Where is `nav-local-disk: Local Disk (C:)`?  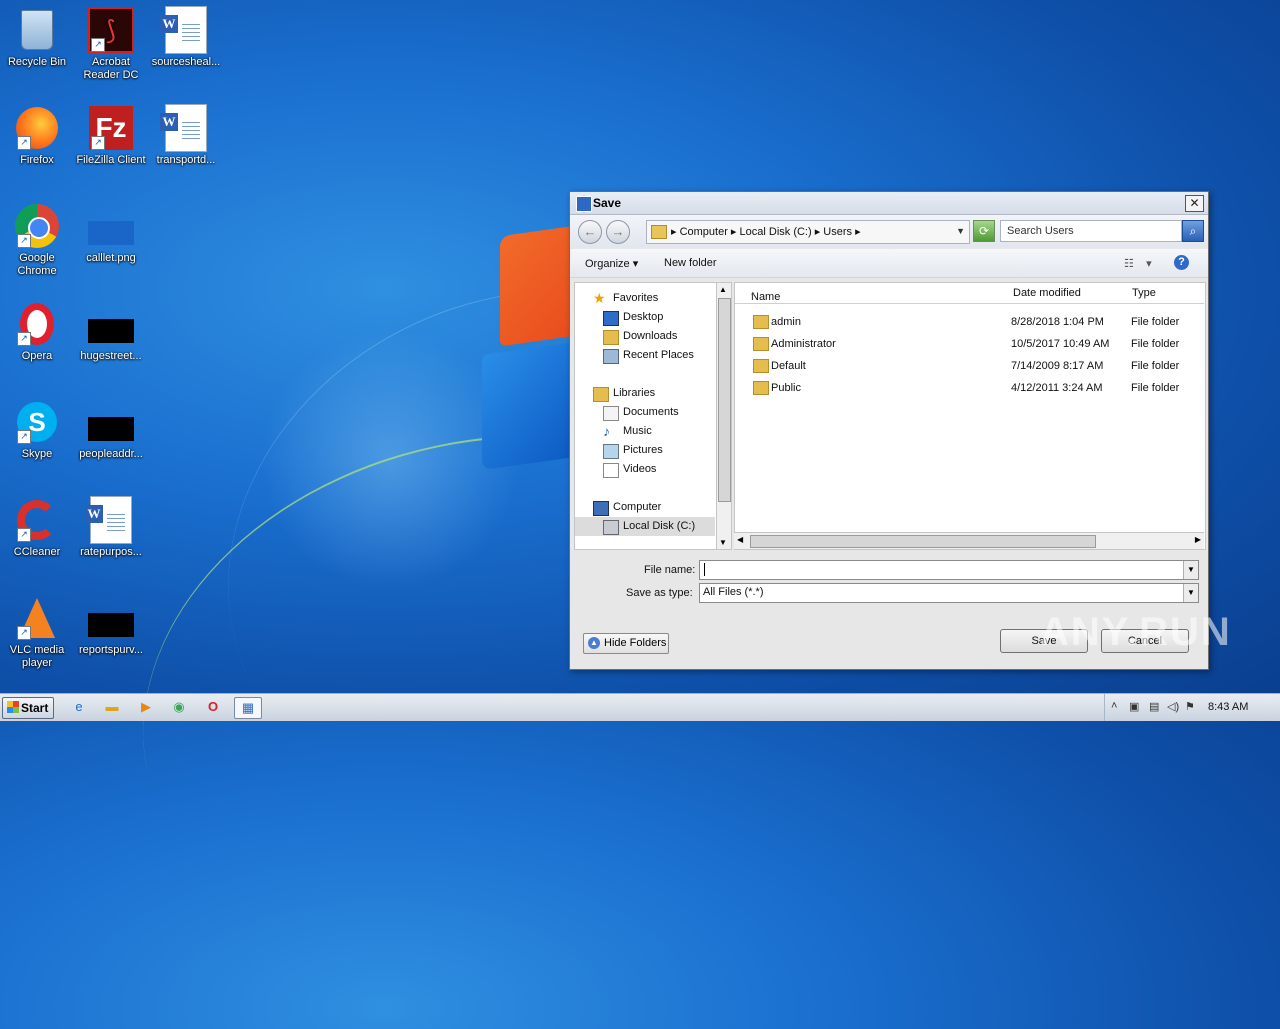 nav-local-disk: Local Disk (C:) is located at coordinates (645, 526).